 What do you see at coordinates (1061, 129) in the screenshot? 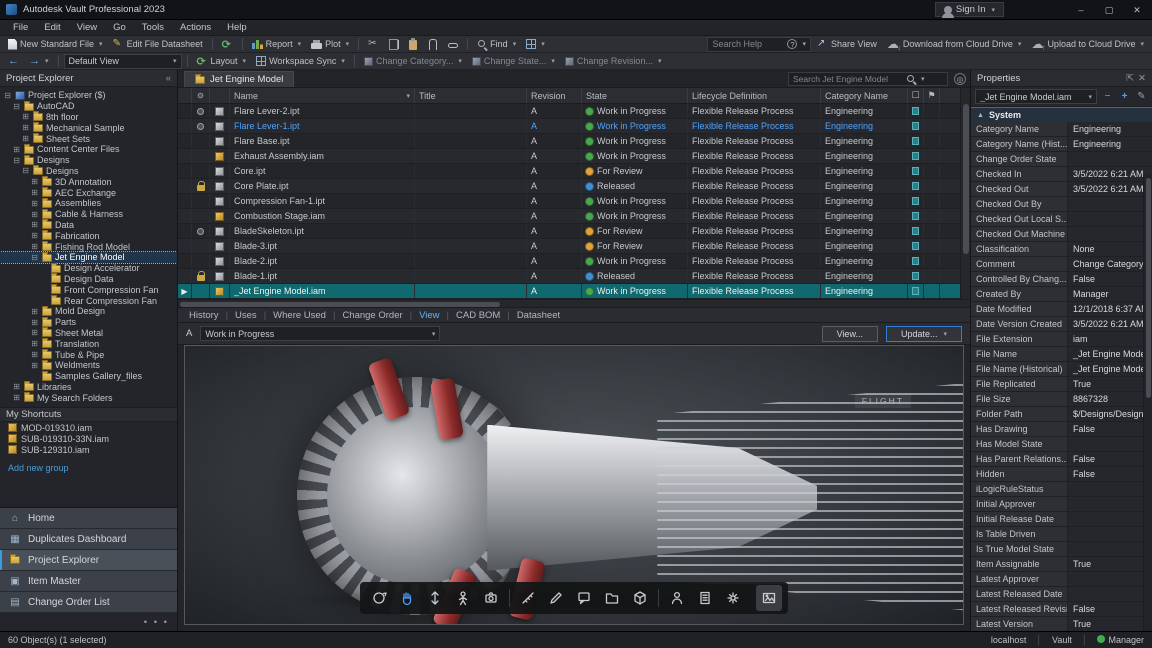
I see `property-row-category-name: Category Name Engineering` at bounding box center [1061, 129].